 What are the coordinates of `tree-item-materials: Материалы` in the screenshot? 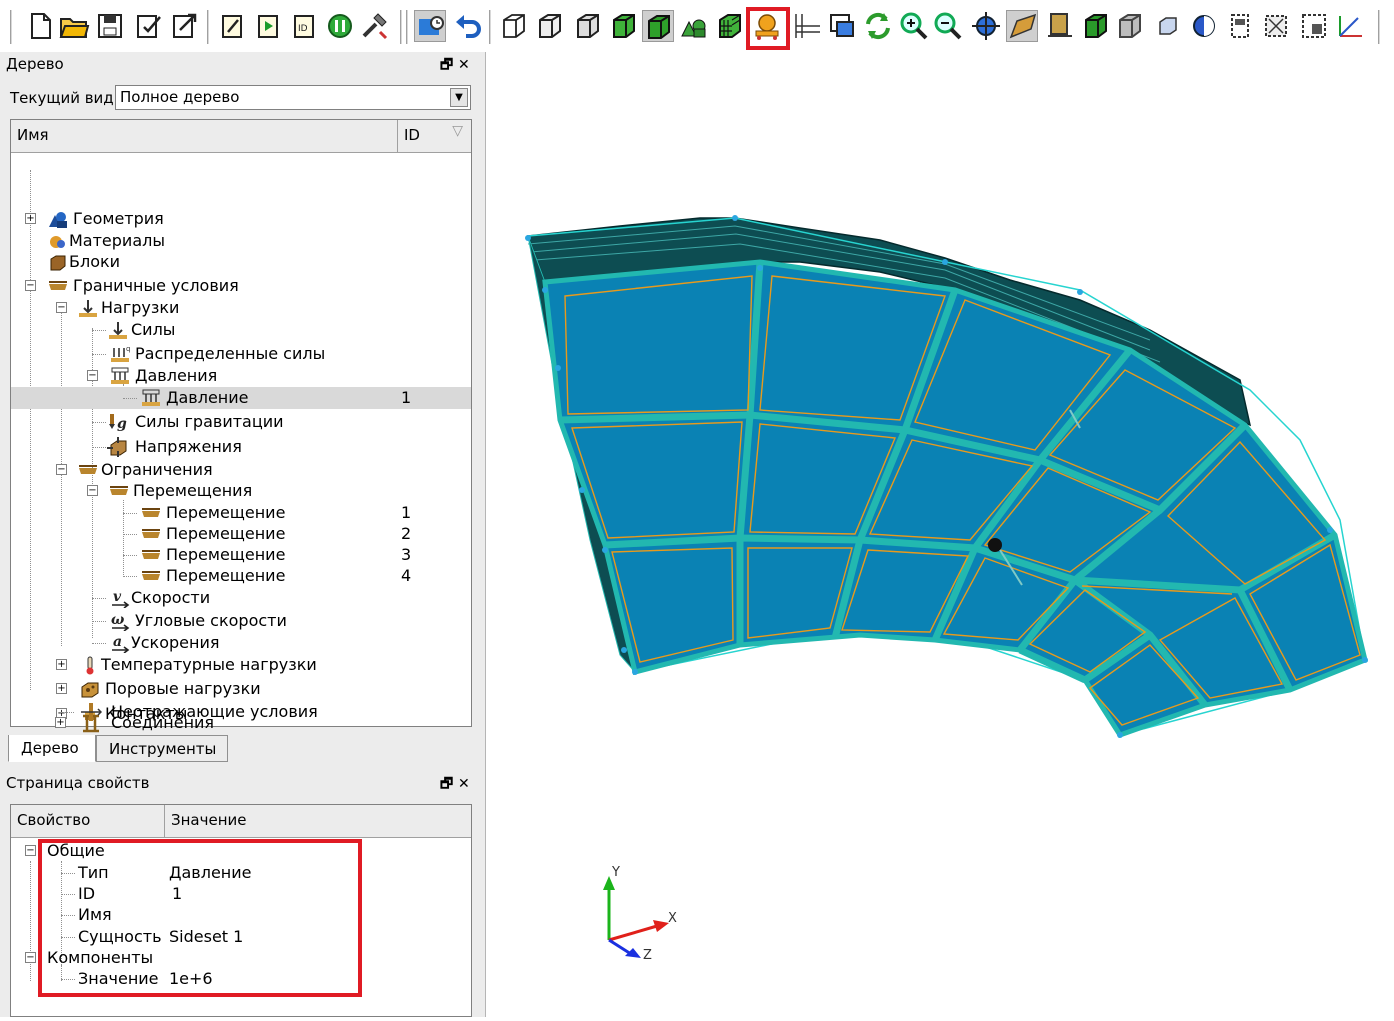 It's located at (241, 241).